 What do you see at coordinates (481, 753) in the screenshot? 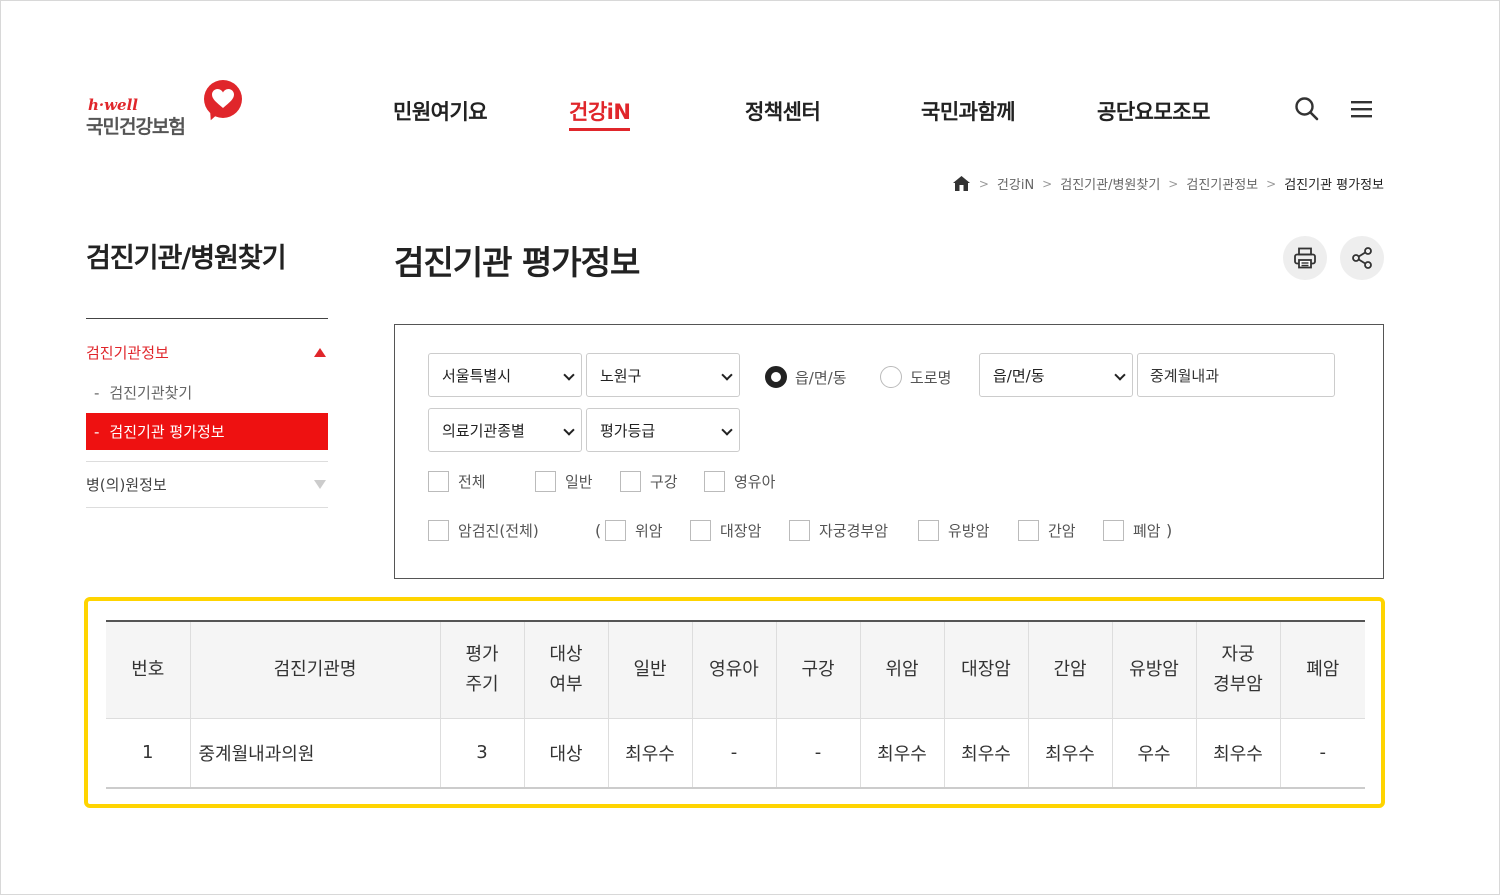
I see `table-cell: 3` at bounding box center [481, 753].